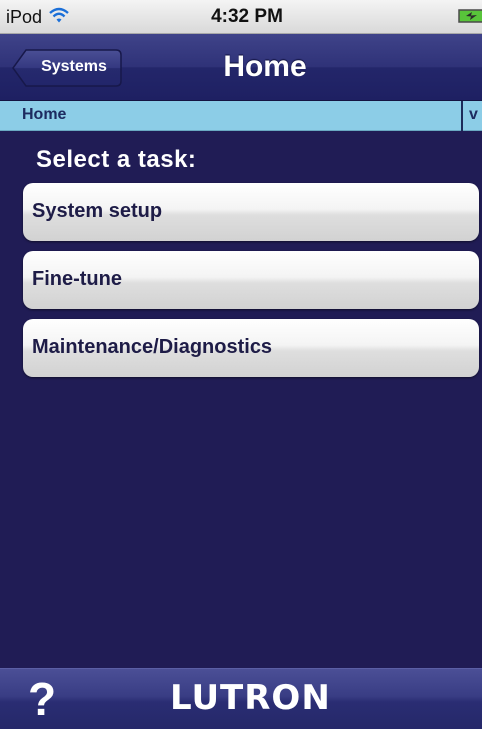 The height and width of the screenshot is (729, 482). What do you see at coordinates (77, 279) in the screenshot?
I see `task-label: Fine-tune` at bounding box center [77, 279].